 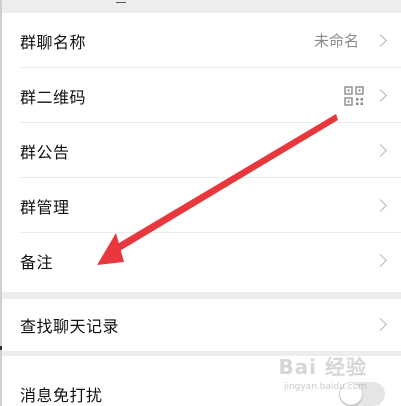 I want to click on previous-section-edge, so click(x=200, y=6).